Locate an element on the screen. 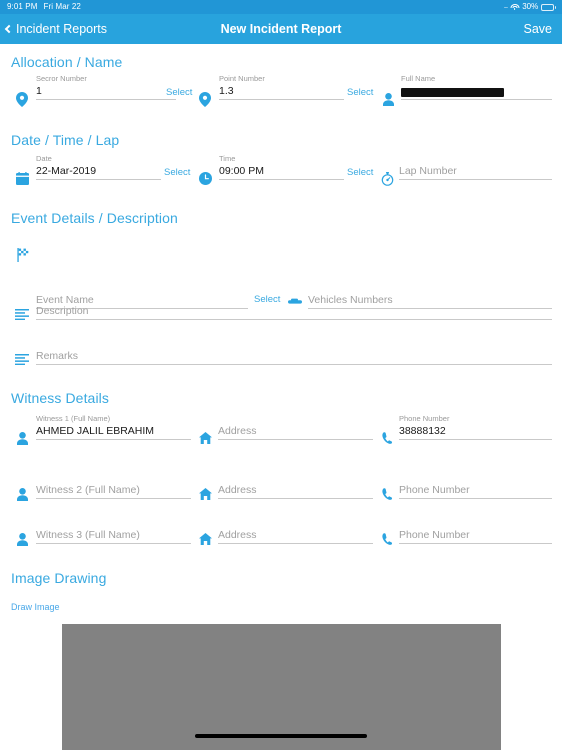  checkered-flag-icon is located at coordinates (22, 255).